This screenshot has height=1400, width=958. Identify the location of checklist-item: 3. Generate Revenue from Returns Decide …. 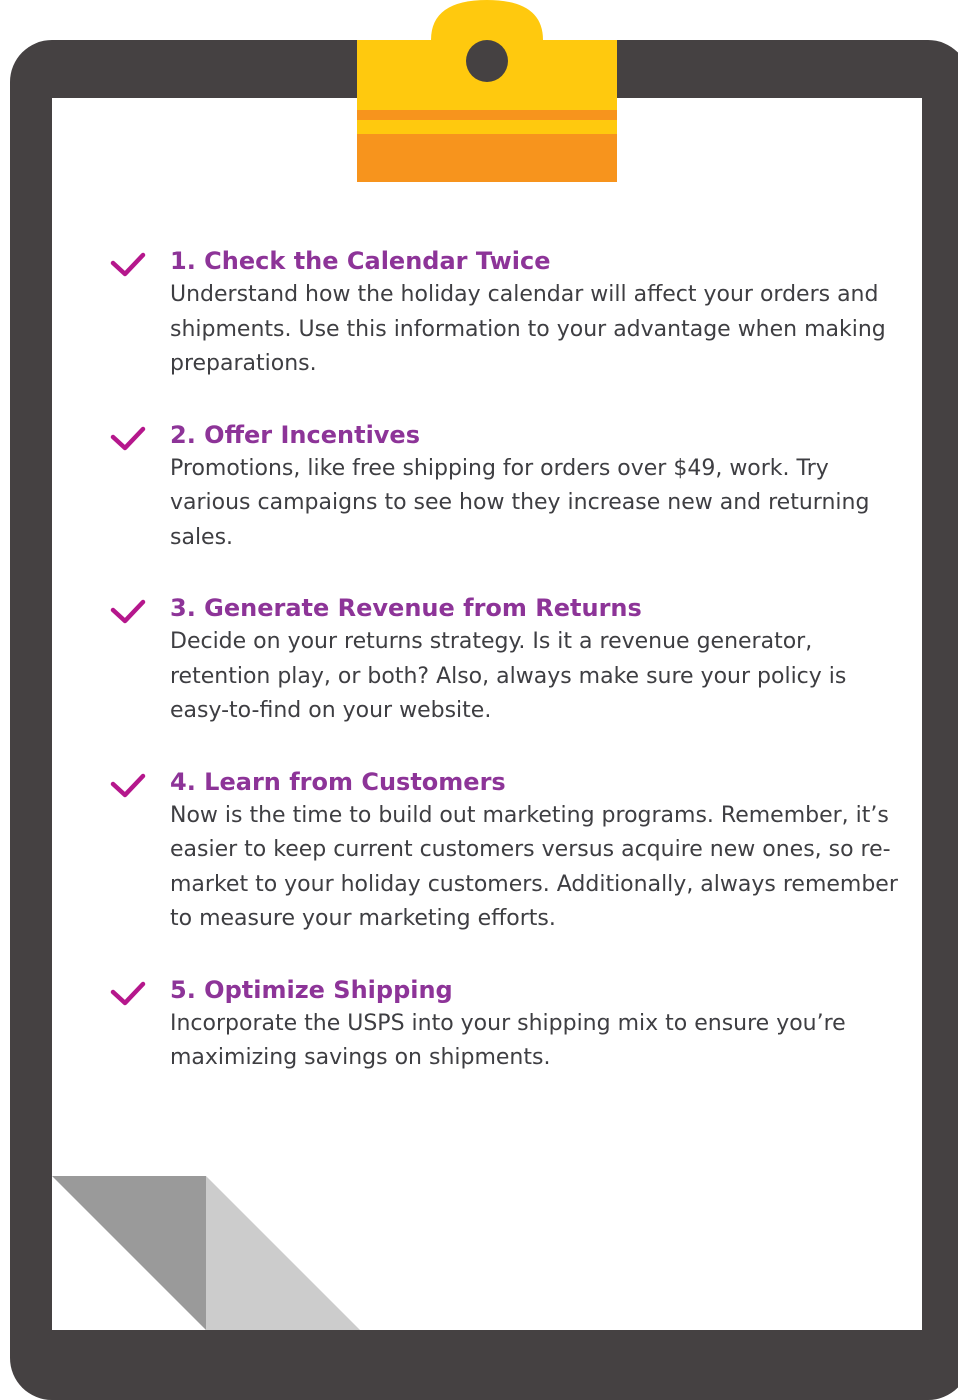
(510, 660).